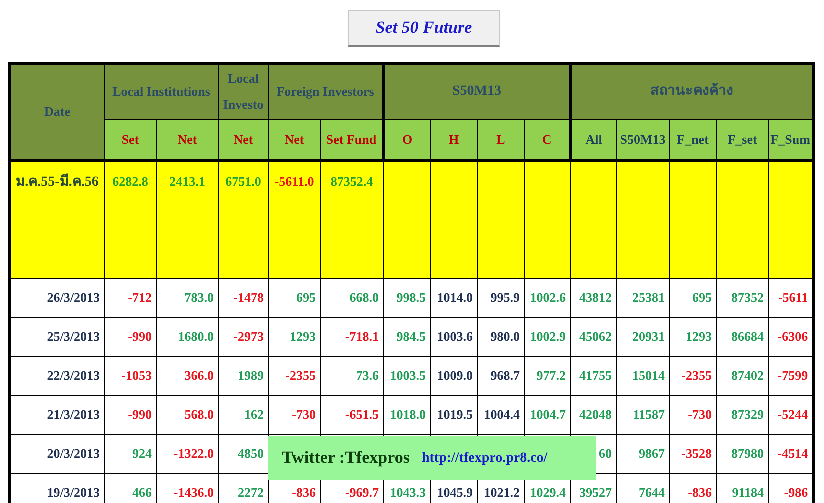  I want to click on date-cell: 20/3/2013, so click(57, 454).